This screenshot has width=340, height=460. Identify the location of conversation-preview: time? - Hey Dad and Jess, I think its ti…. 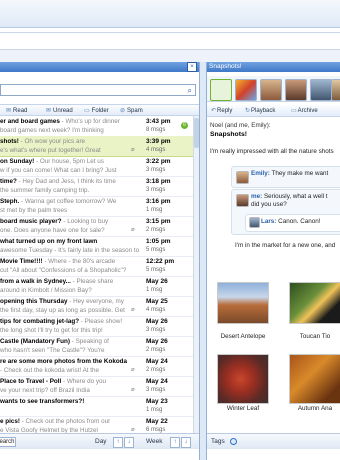
(70, 186).